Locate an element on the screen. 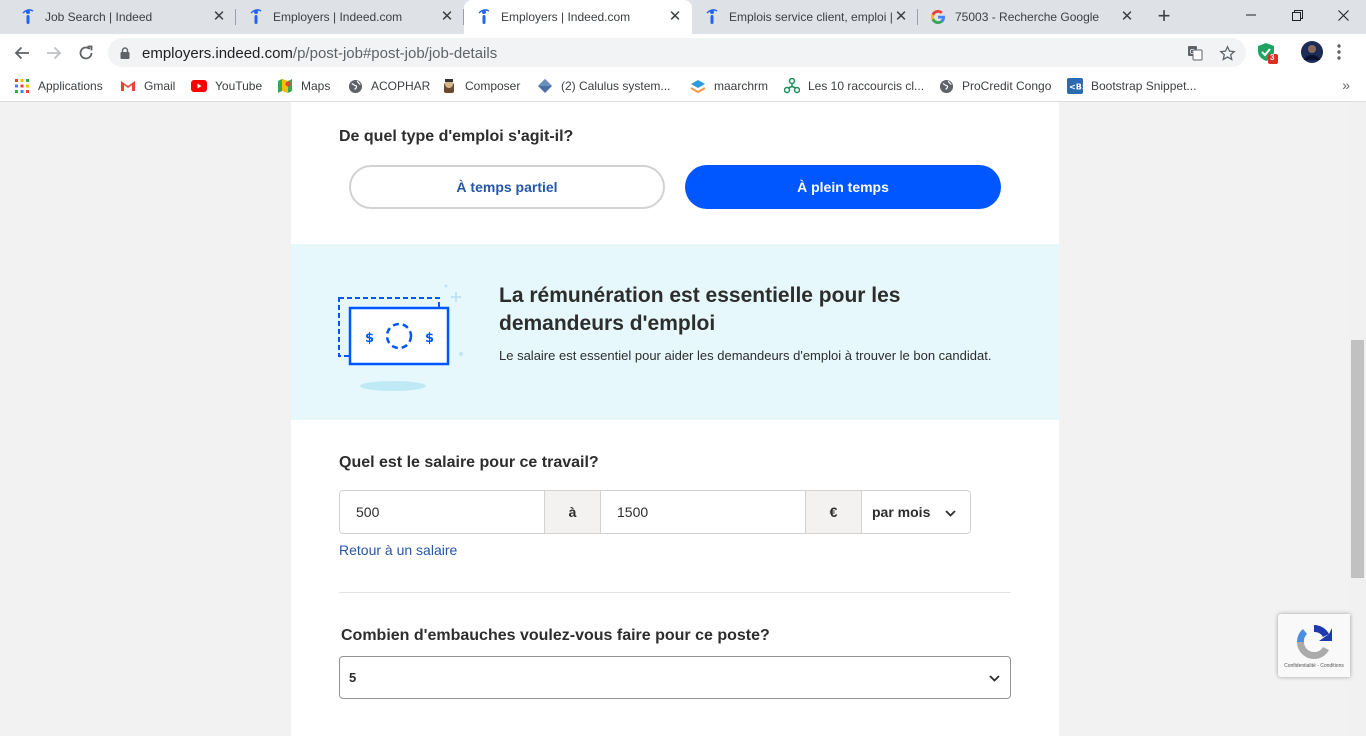 The image size is (1366, 736). bookmark-label: ACOPHAR is located at coordinates (401, 86).